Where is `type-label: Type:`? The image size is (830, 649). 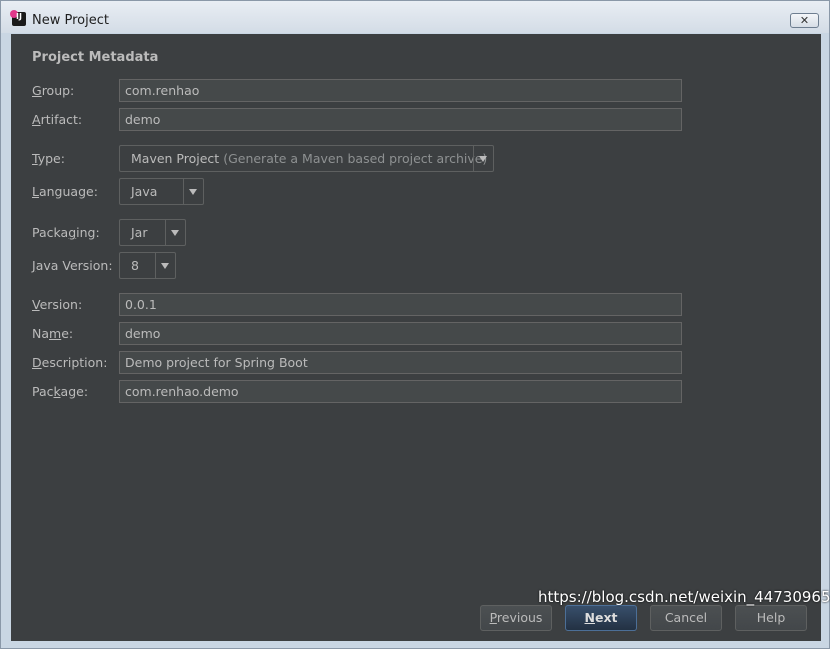 type-label: Type: is located at coordinates (48, 158).